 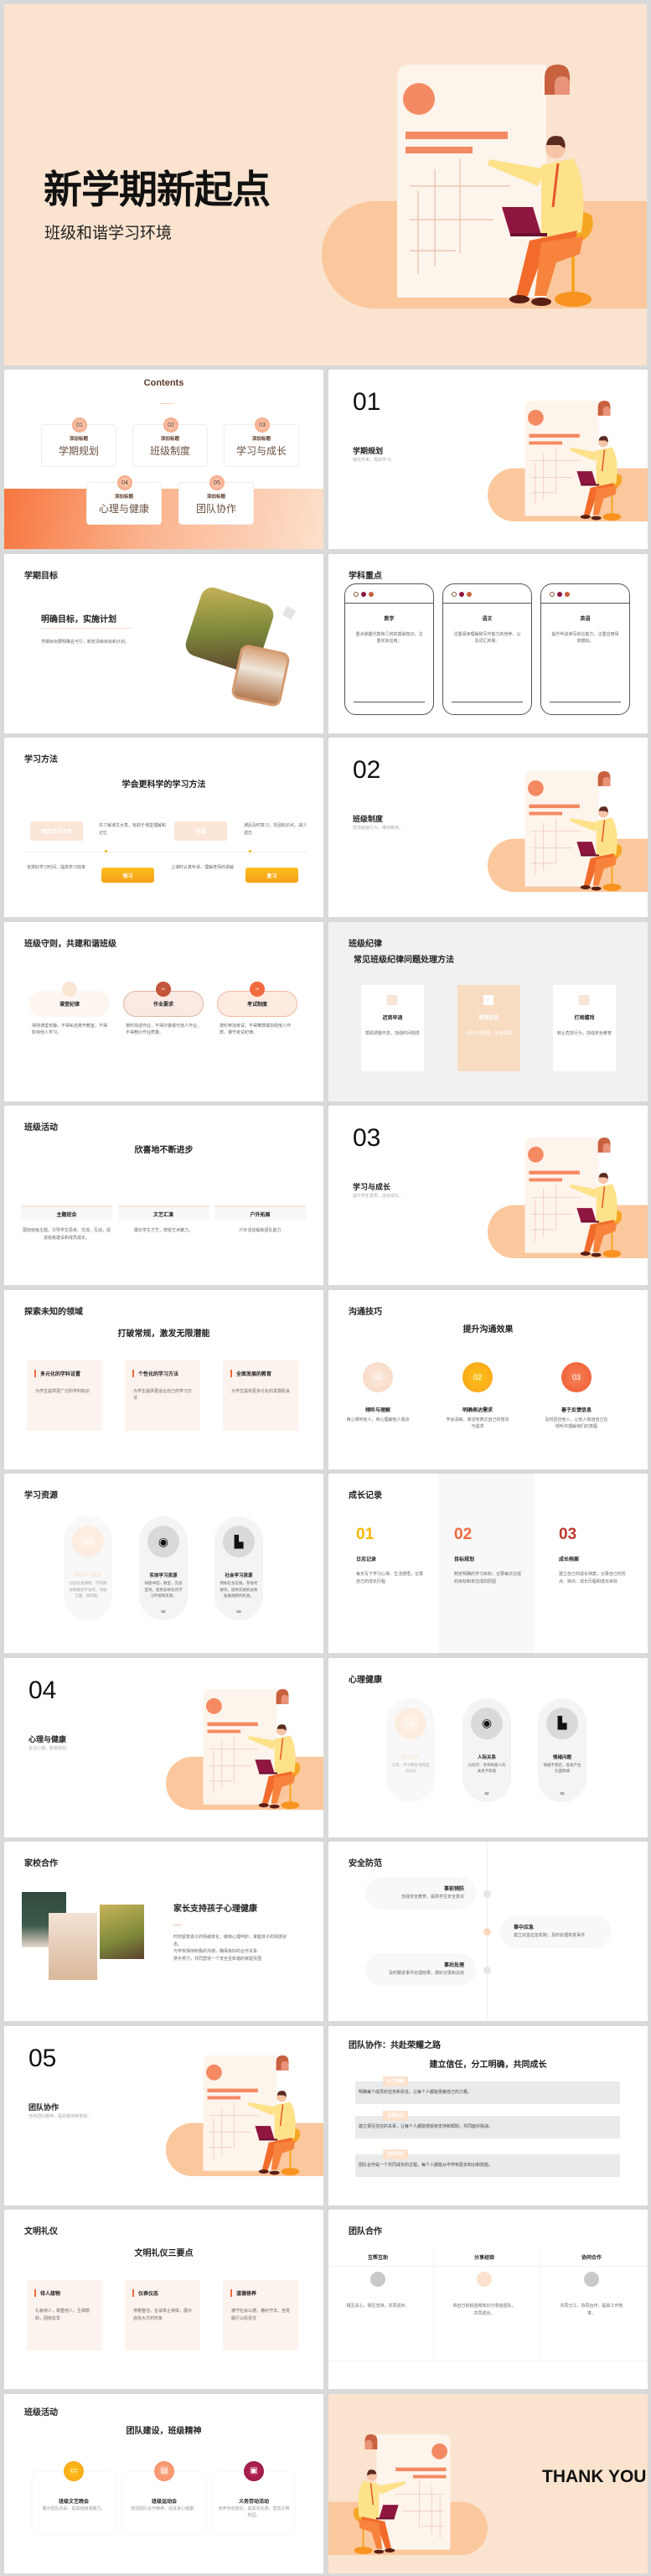 I want to click on goals-heading: 明确目标，实施计划, so click(x=78, y=619).